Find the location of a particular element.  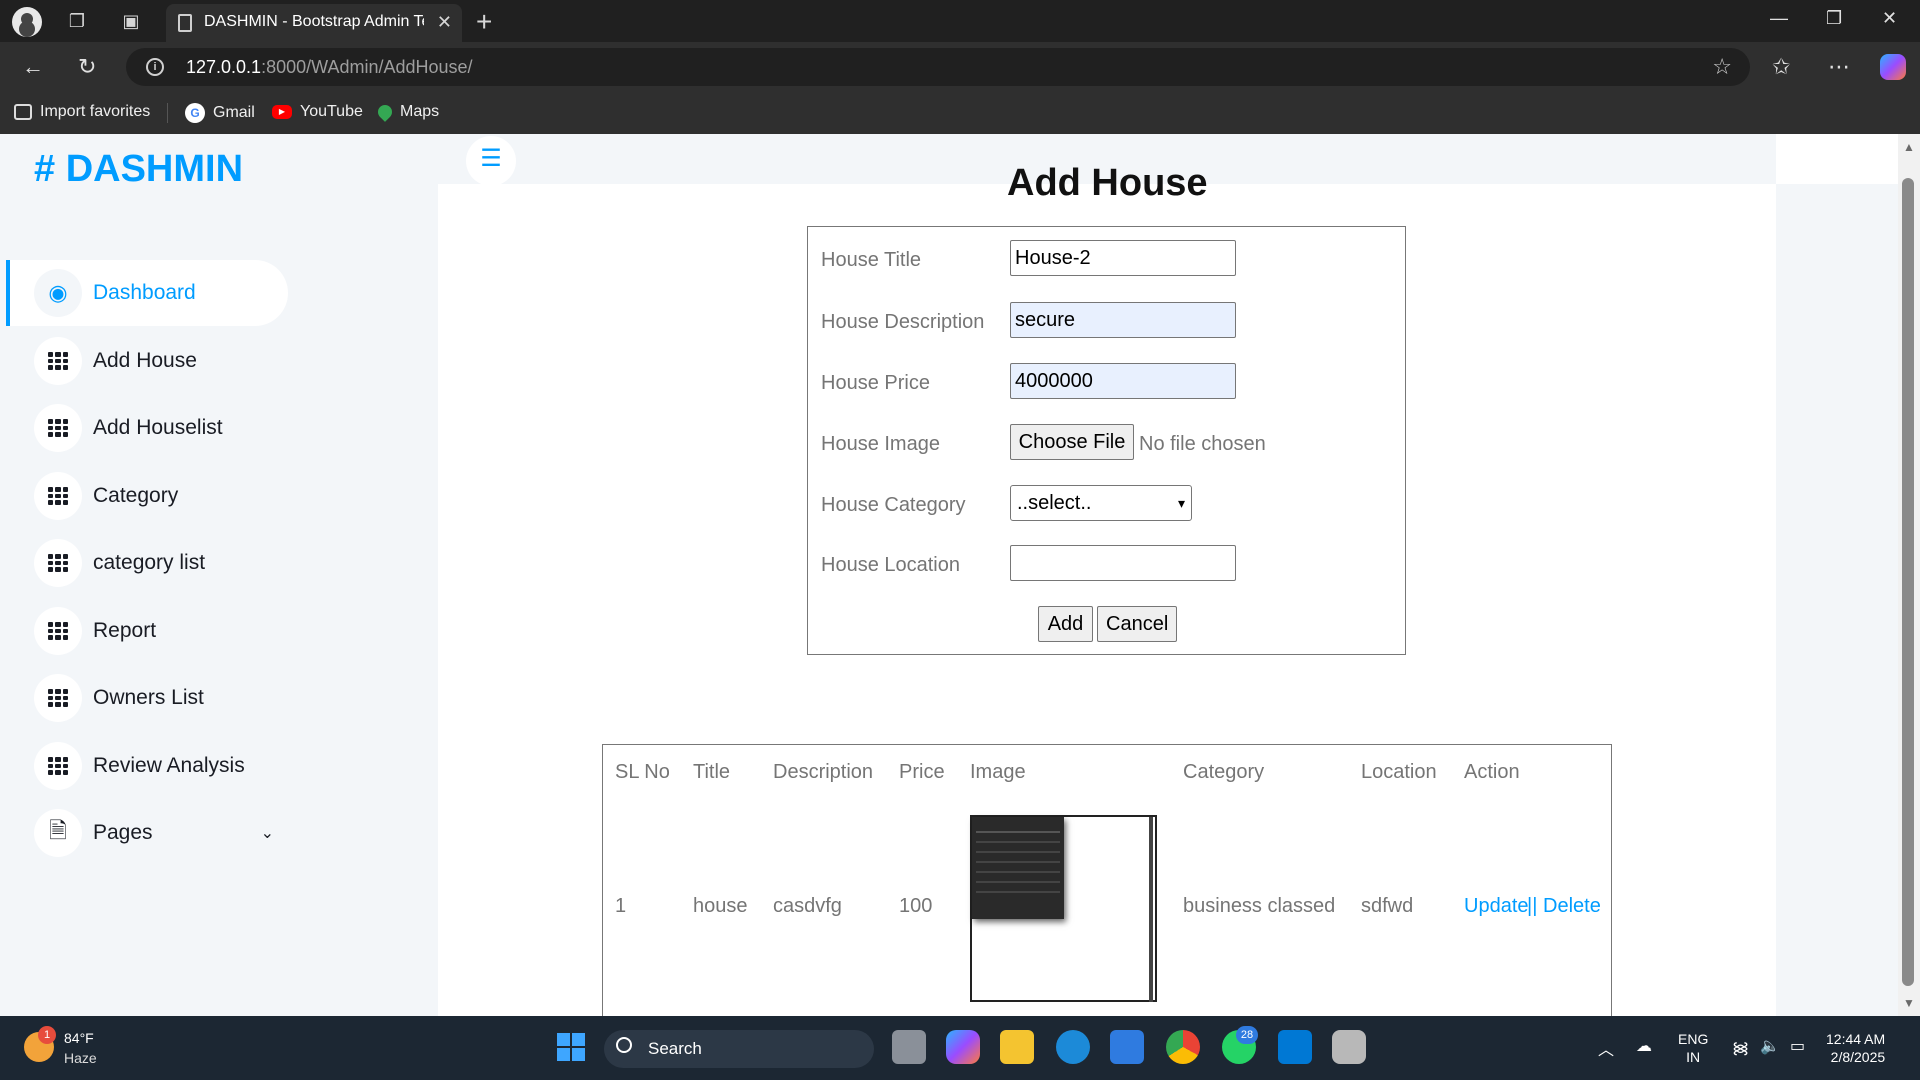

close-tab-icon: ✕ is located at coordinates (444, 22).